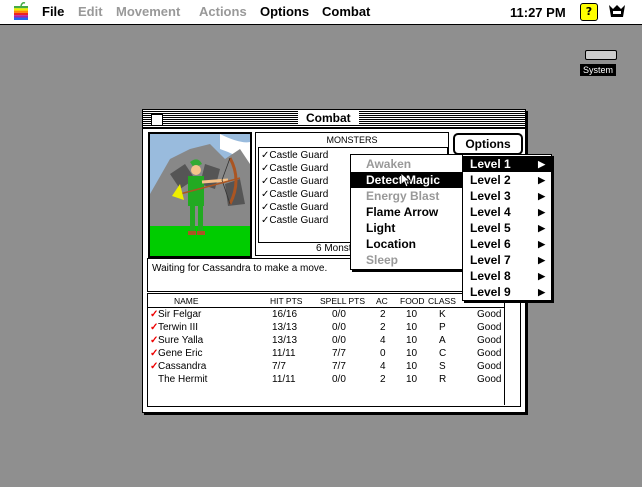 The width and height of the screenshot is (642, 487). What do you see at coordinates (182, 366) in the screenshot?
I see `party-name: Cassandra` at bounding box center [182, 366].